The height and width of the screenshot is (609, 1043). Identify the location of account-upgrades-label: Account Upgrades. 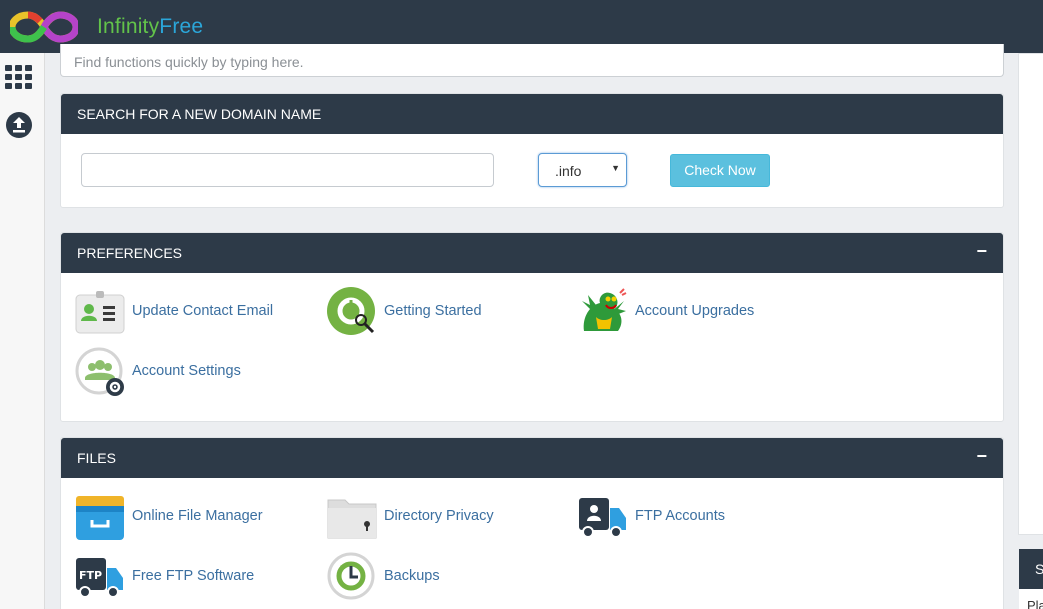
(695, 311).